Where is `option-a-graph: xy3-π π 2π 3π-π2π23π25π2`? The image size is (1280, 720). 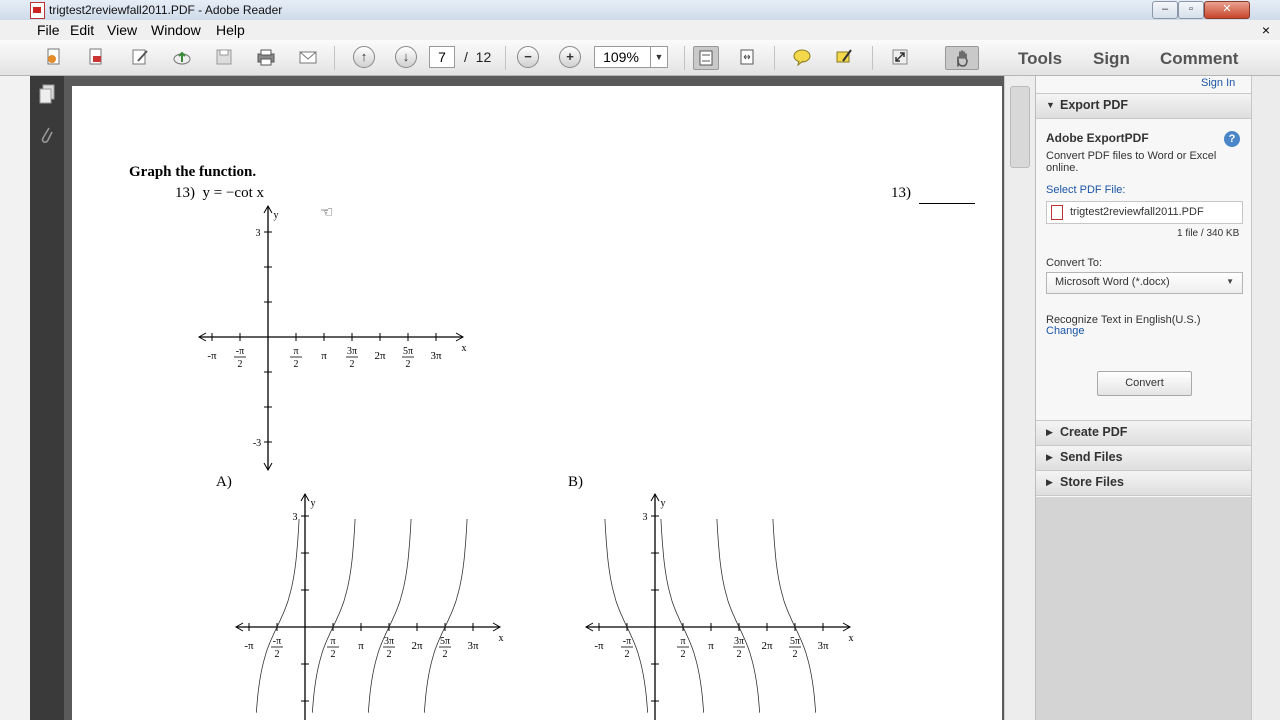 option-a-graph: xy3-π π 2π 3π-π2π23π25π2 is located at coordinates (369, 606).